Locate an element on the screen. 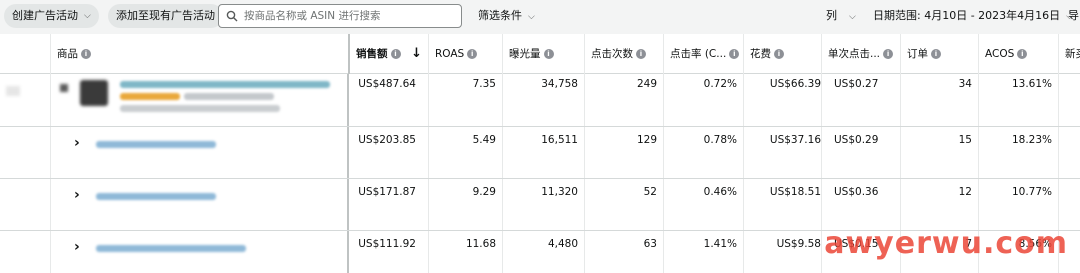 The width and height of the screenshot is (1080, 273). columns-label: 列 is located at coordinates (831, 15).